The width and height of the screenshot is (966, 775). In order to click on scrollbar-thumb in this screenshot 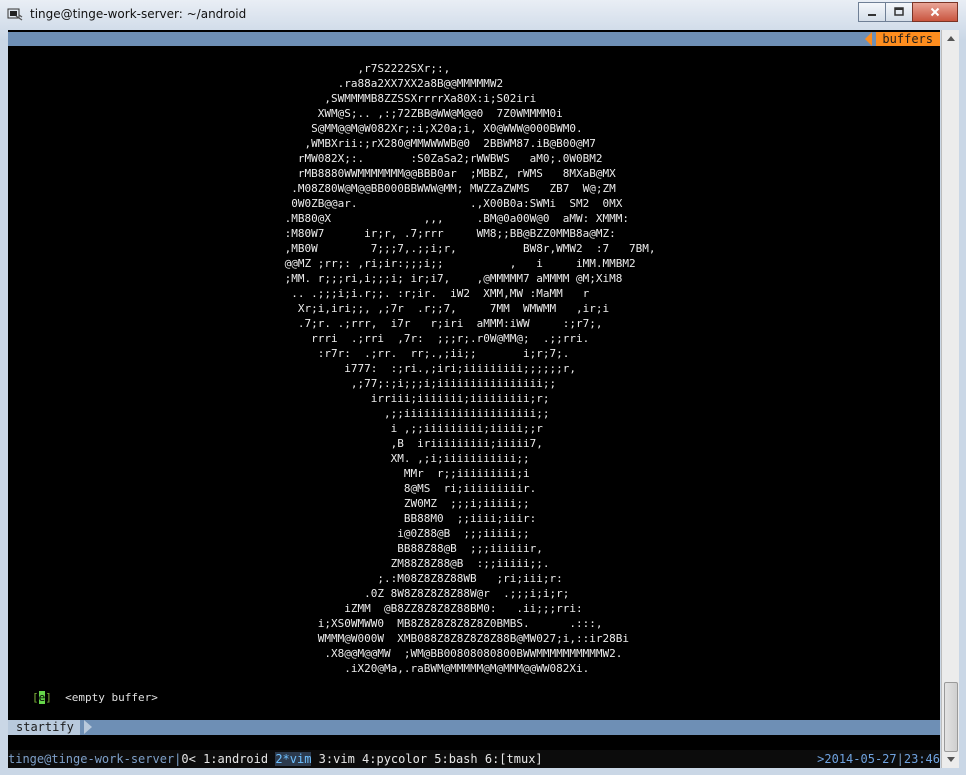, I will do `click(951, 717)`.